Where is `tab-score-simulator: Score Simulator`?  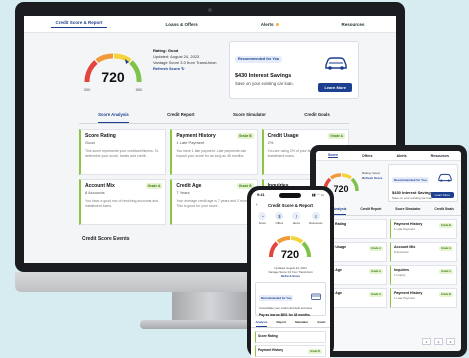
tab-score-simulator: Score Simulator is located at coordinates (249, 117).